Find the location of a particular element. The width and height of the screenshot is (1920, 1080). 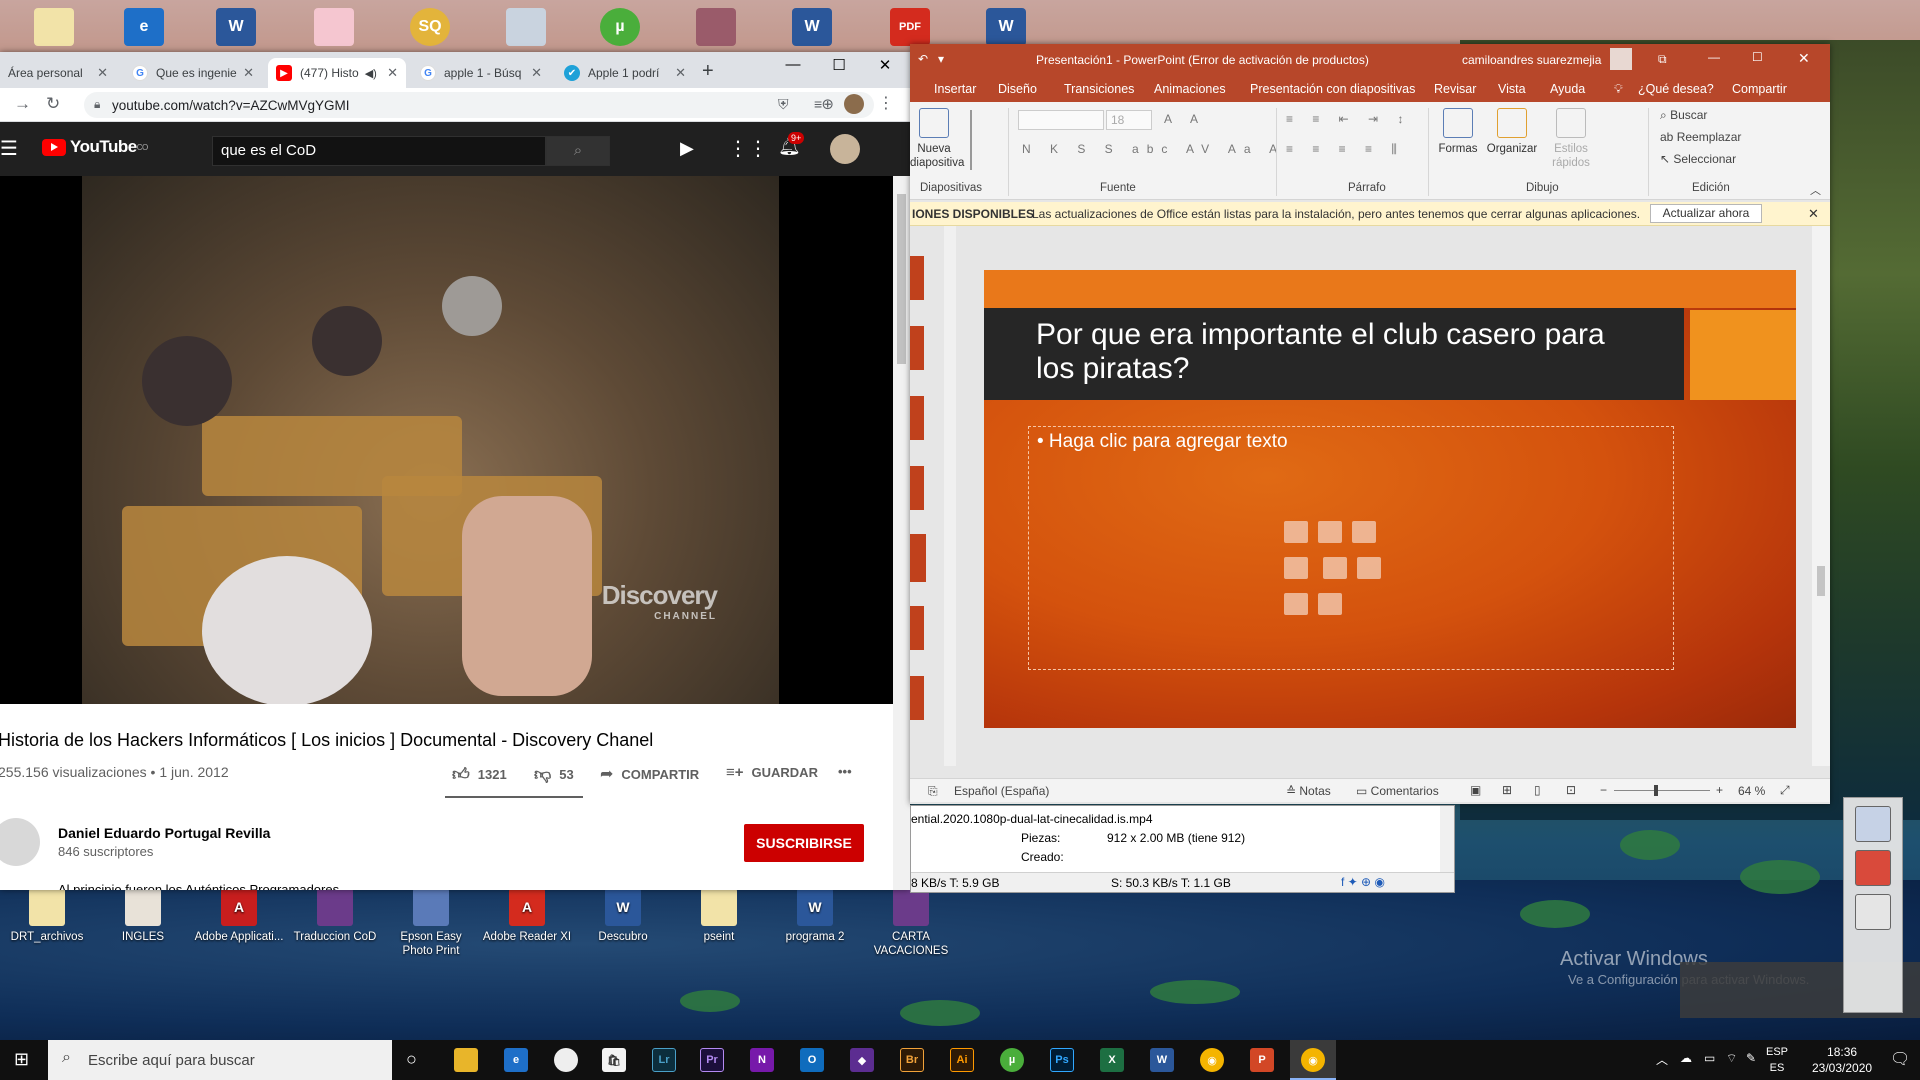

tell-me-icon: 💡︎ is located at coordinates (1618, 89).